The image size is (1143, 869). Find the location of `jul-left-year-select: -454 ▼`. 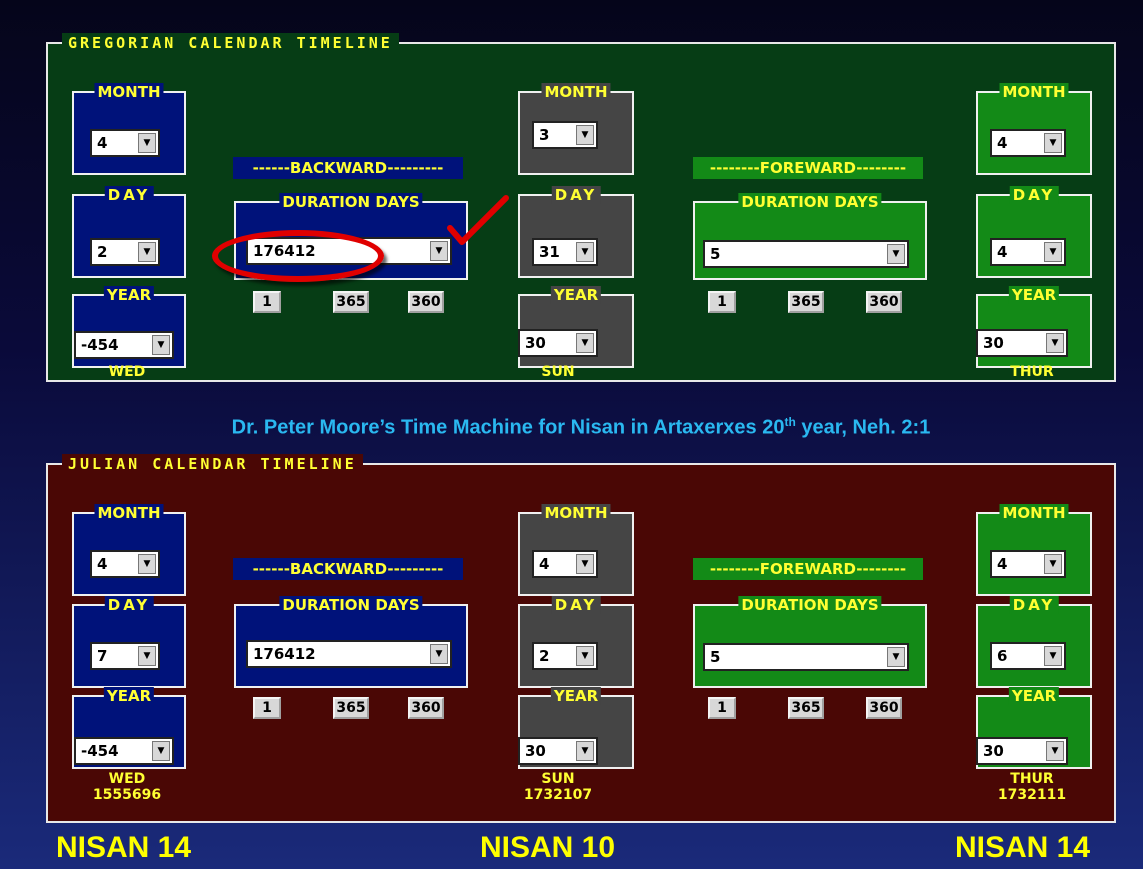

jul-left-year-select: -454 ▼ is located at coordinates (124, 751).